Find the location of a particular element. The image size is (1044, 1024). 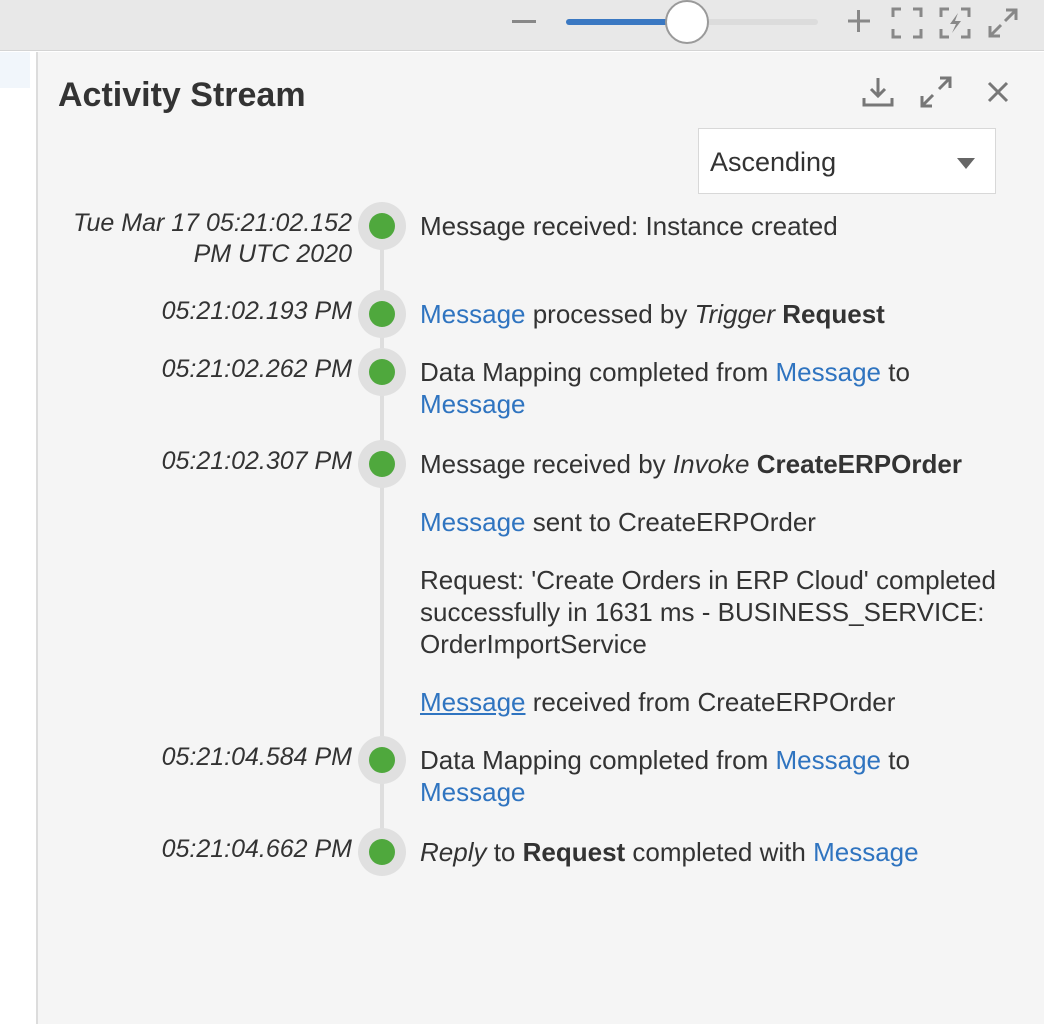

entry-timestamp: 05:21:02.193 PM is located at coordinates (256, 311).